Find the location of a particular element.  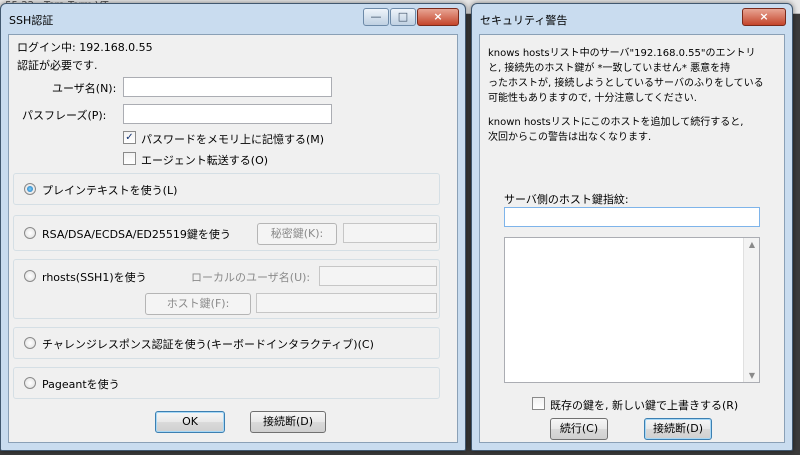

fingerprint-label: サーバ側のホスト鍵指紋: is located at coordinates (566, 199).